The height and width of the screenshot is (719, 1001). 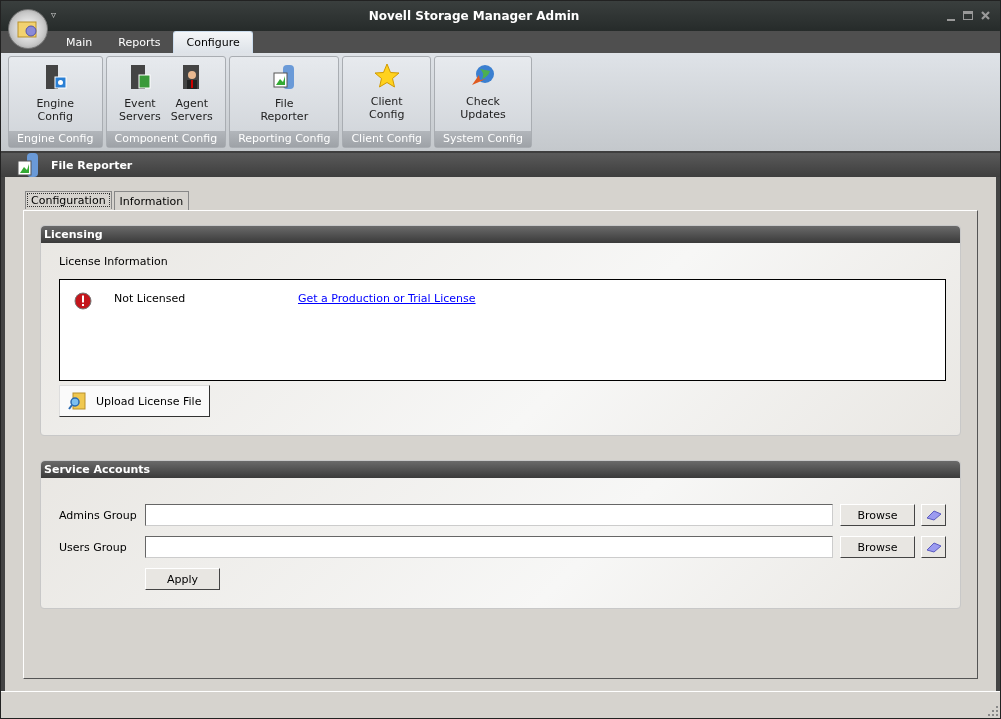 I want to click on ribbon-tab: Configure, so click(x=213, y=42).